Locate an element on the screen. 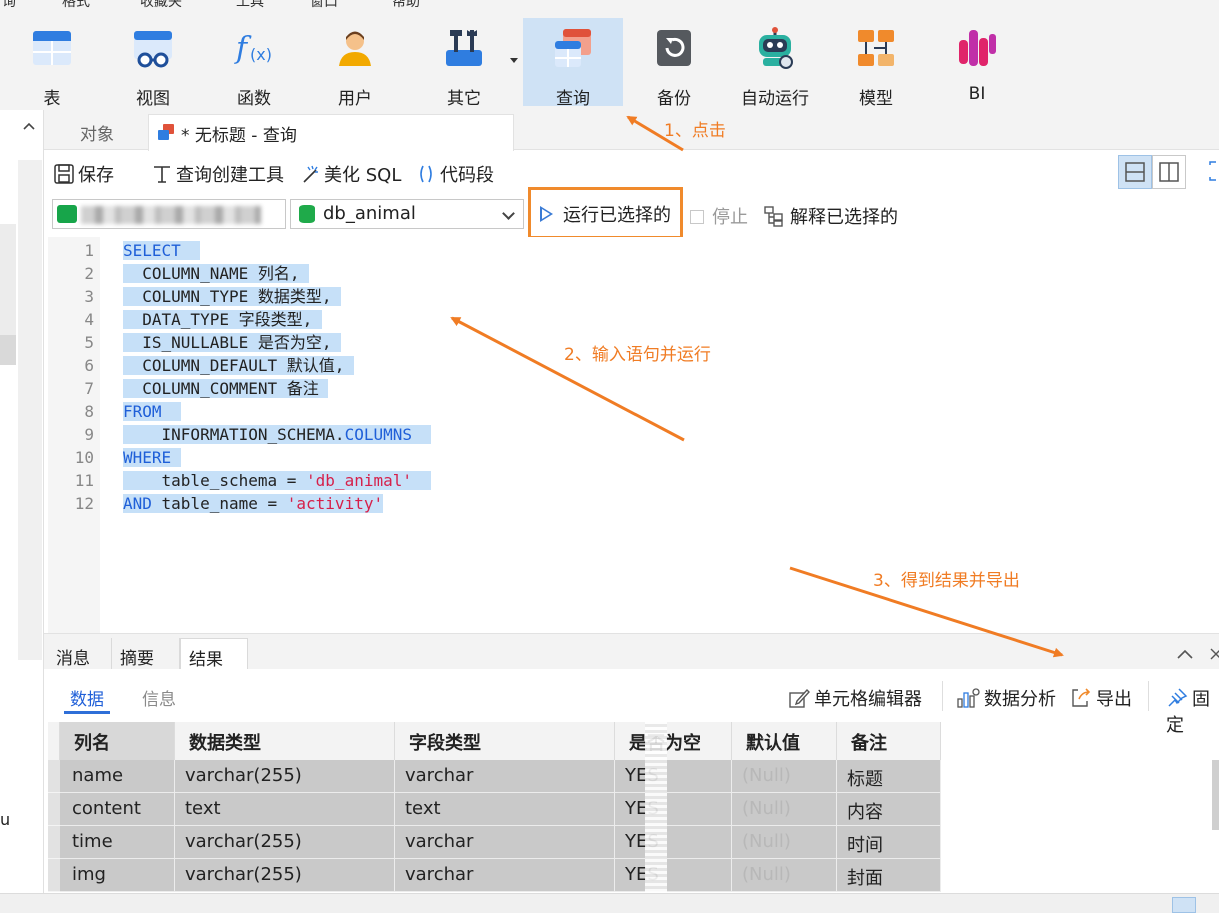 The width and height of the screenshot is (1219, 913). annotation-step-2: 2、输入语句并运行 is located at coordinates (637, 355).